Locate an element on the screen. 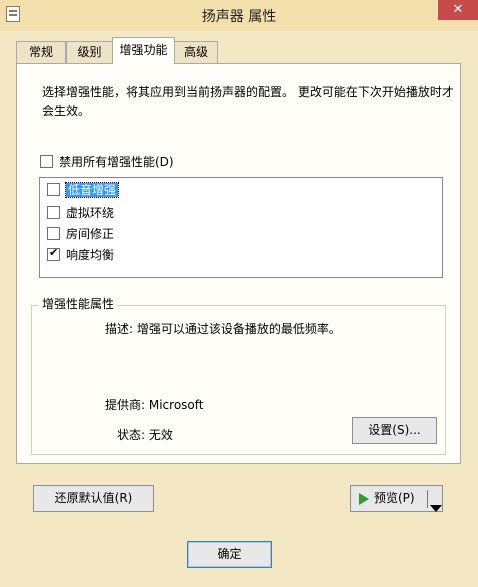  tab-enhancements: 增强功能 is located at coordinates (143, 50).